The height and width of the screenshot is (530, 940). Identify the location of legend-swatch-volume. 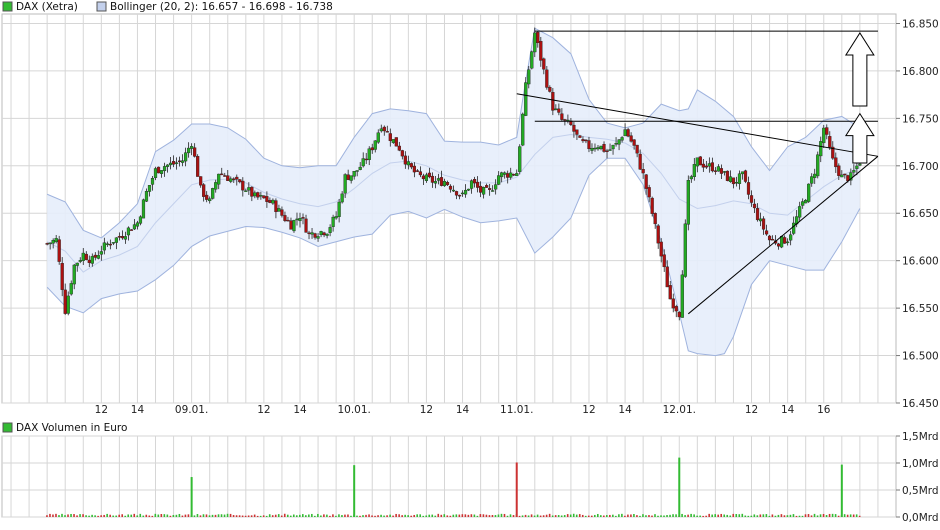
(7, 427).